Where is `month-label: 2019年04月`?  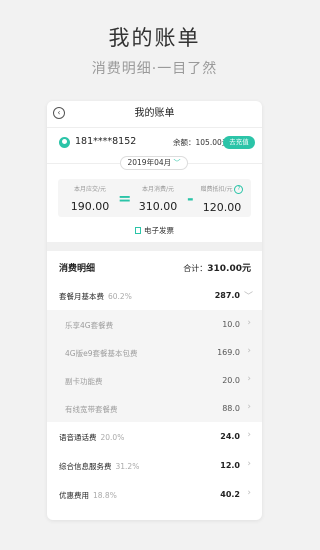
month-label: 2019年04月 is located at coordinates (149, 162).